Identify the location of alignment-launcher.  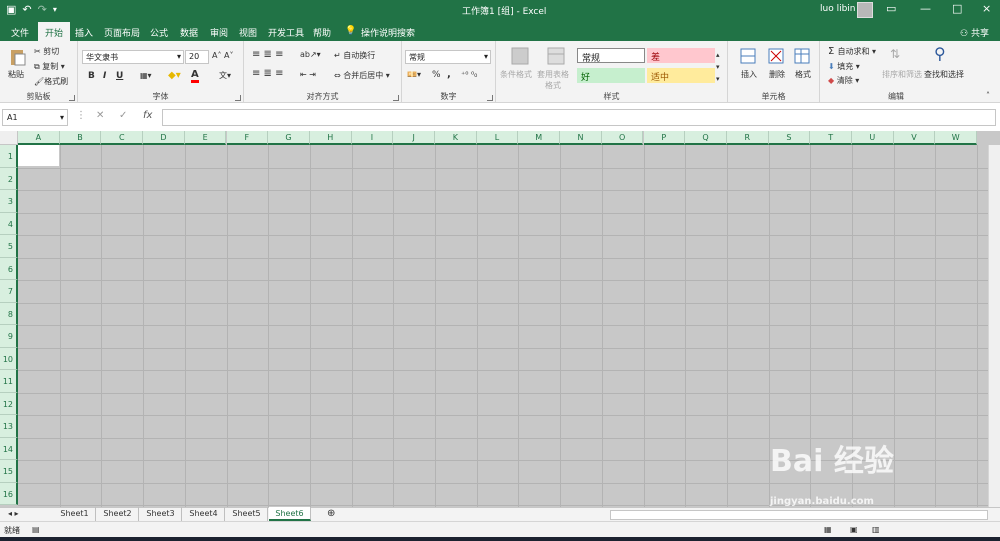
(396, 98).